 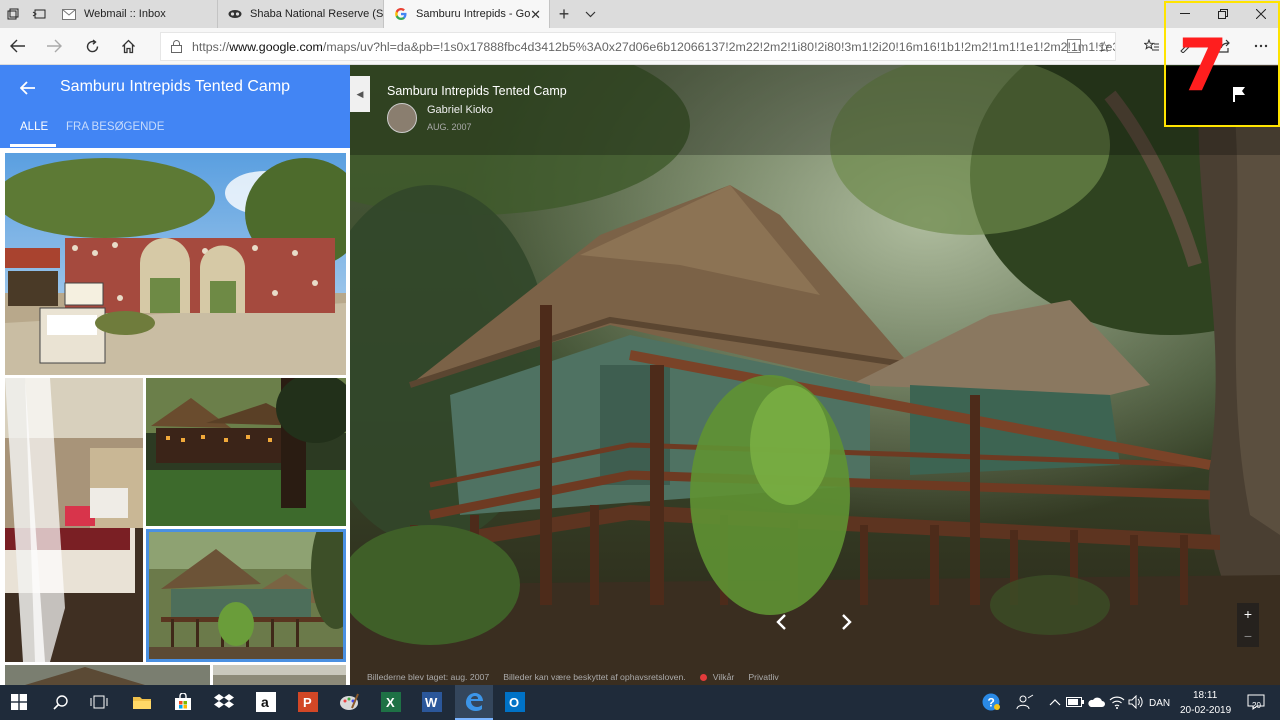 I want to click on report-icon, so click(x=703, y=677).